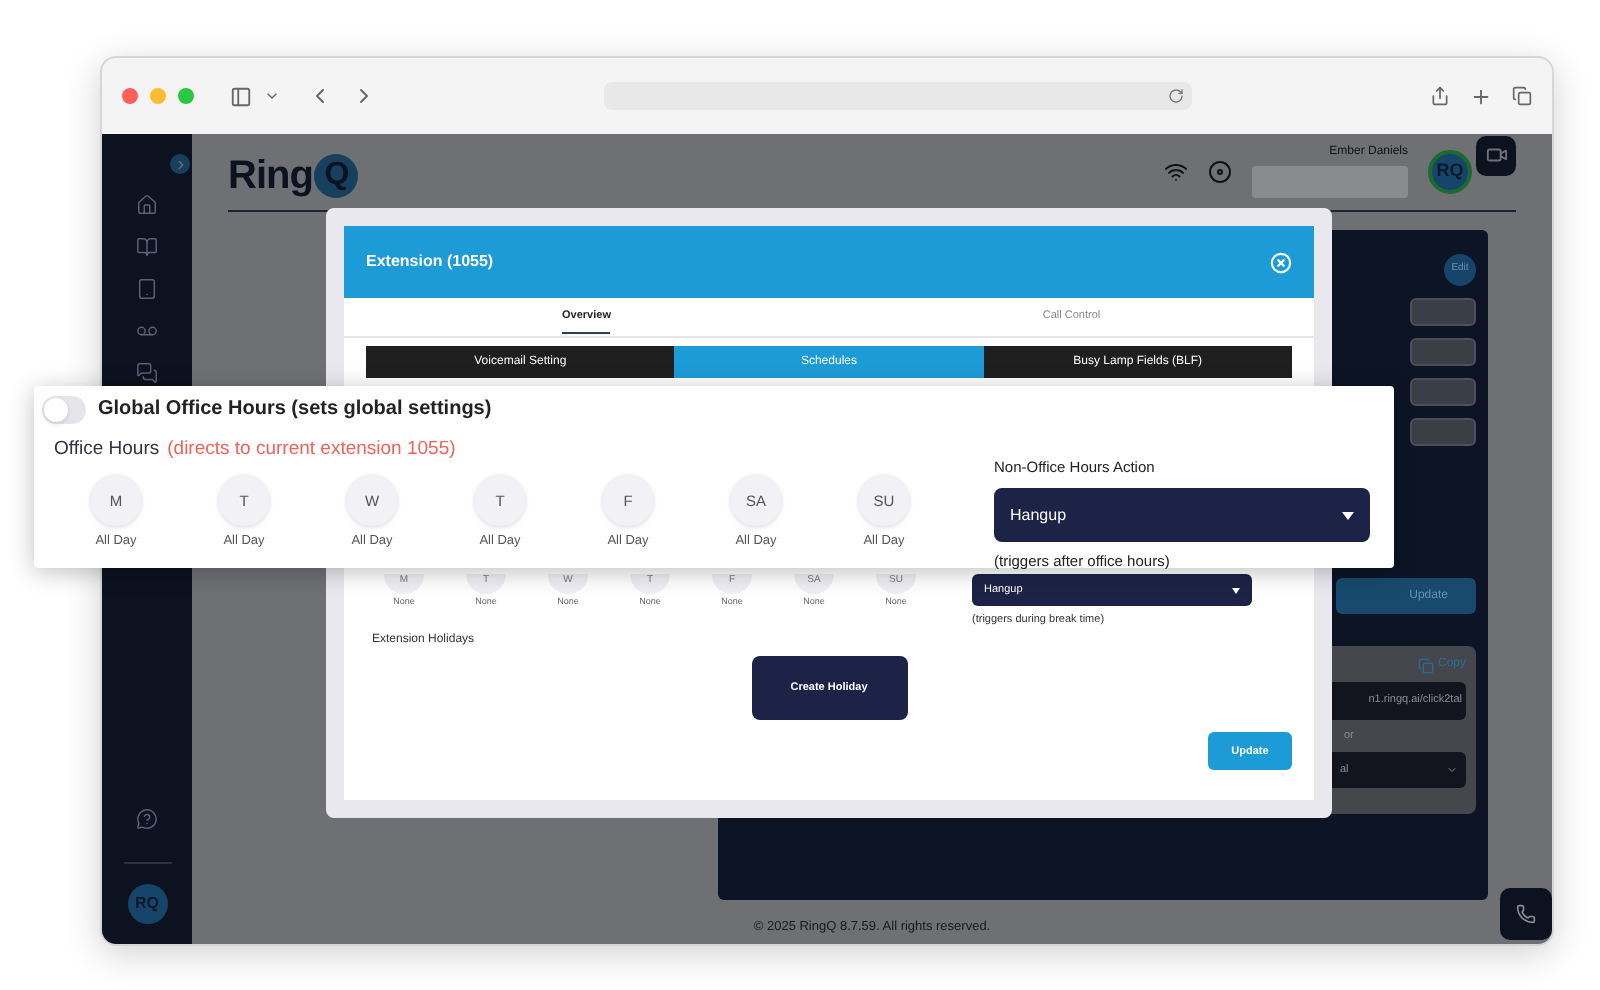 The width and height of the screenshot is (1600, 990). What do you see at coordinates (147, 247) in the screenshot?
I see `book-icon` at bounding box center [147, 247].